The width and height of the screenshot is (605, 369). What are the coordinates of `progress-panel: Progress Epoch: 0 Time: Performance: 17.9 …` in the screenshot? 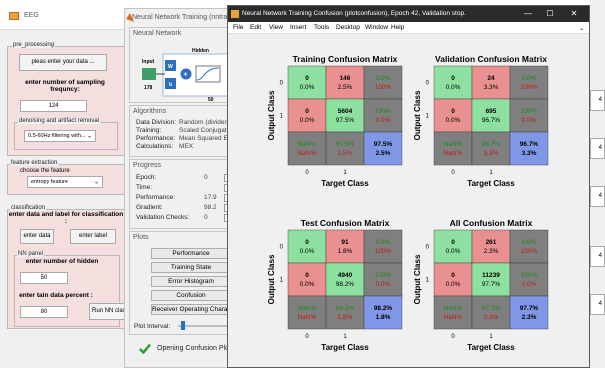 It's located at (181, 194).